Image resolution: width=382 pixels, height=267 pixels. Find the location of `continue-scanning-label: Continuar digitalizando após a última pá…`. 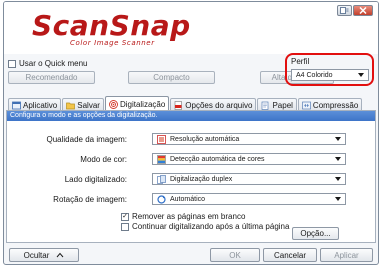

continue-scanning-label: Continuar digitalizando após a última pá… is located at coordinates (211, 226).